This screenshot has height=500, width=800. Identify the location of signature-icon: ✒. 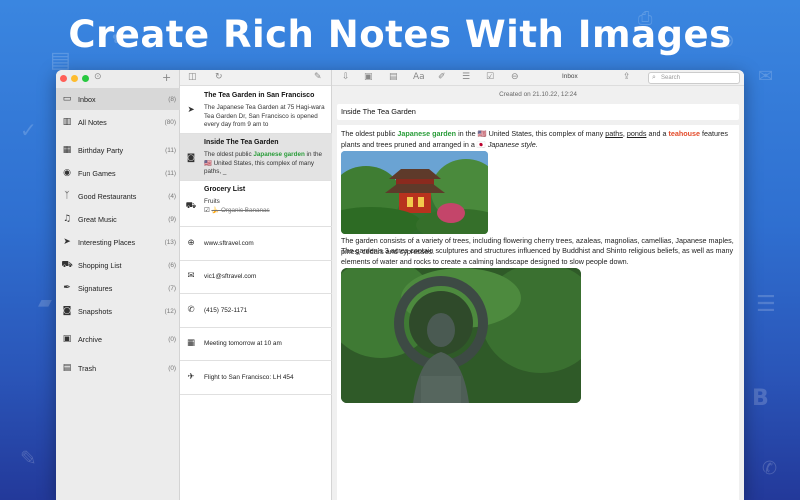
(67, 288).